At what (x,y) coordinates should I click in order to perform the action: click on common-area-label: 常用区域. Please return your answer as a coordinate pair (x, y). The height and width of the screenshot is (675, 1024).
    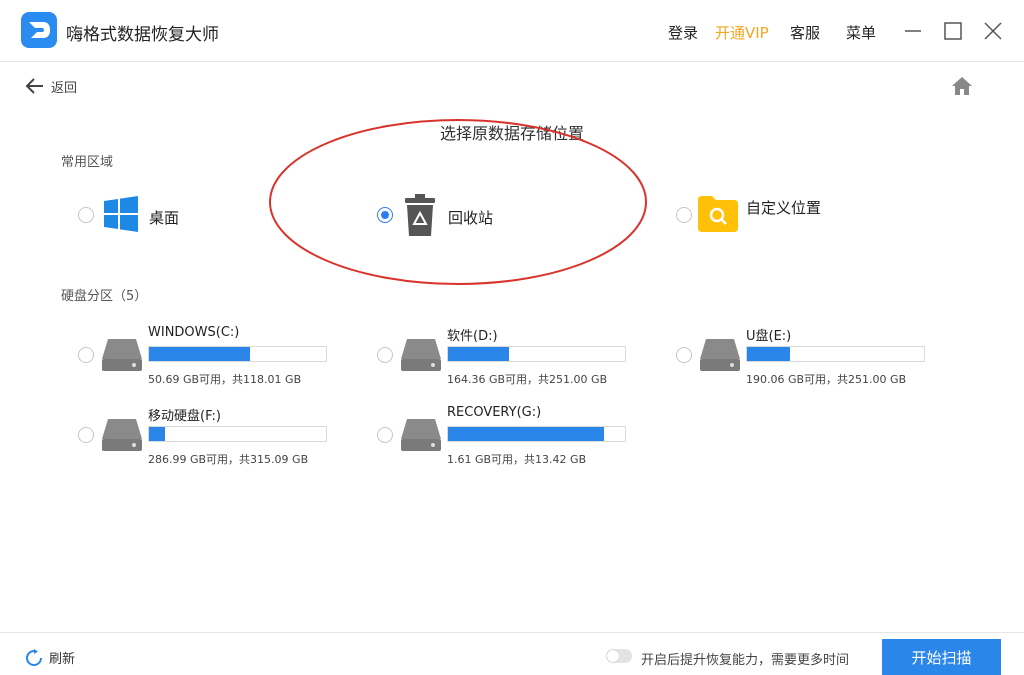
    Looking at the image, I should click on (87, 162).